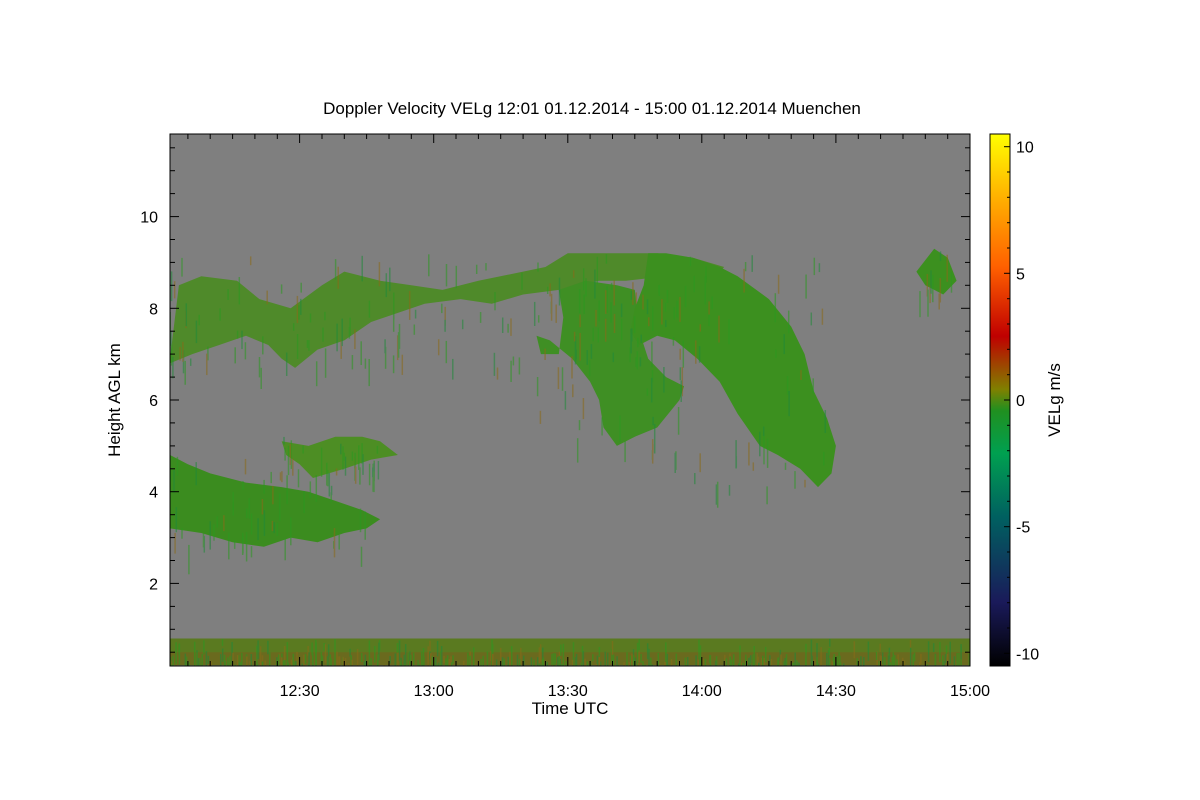 The height and width of the screenshot is (800, 1200). Describe the element at coordinates (153, 584) in the screenshot. I see `y-tick-label: 2` at that location.